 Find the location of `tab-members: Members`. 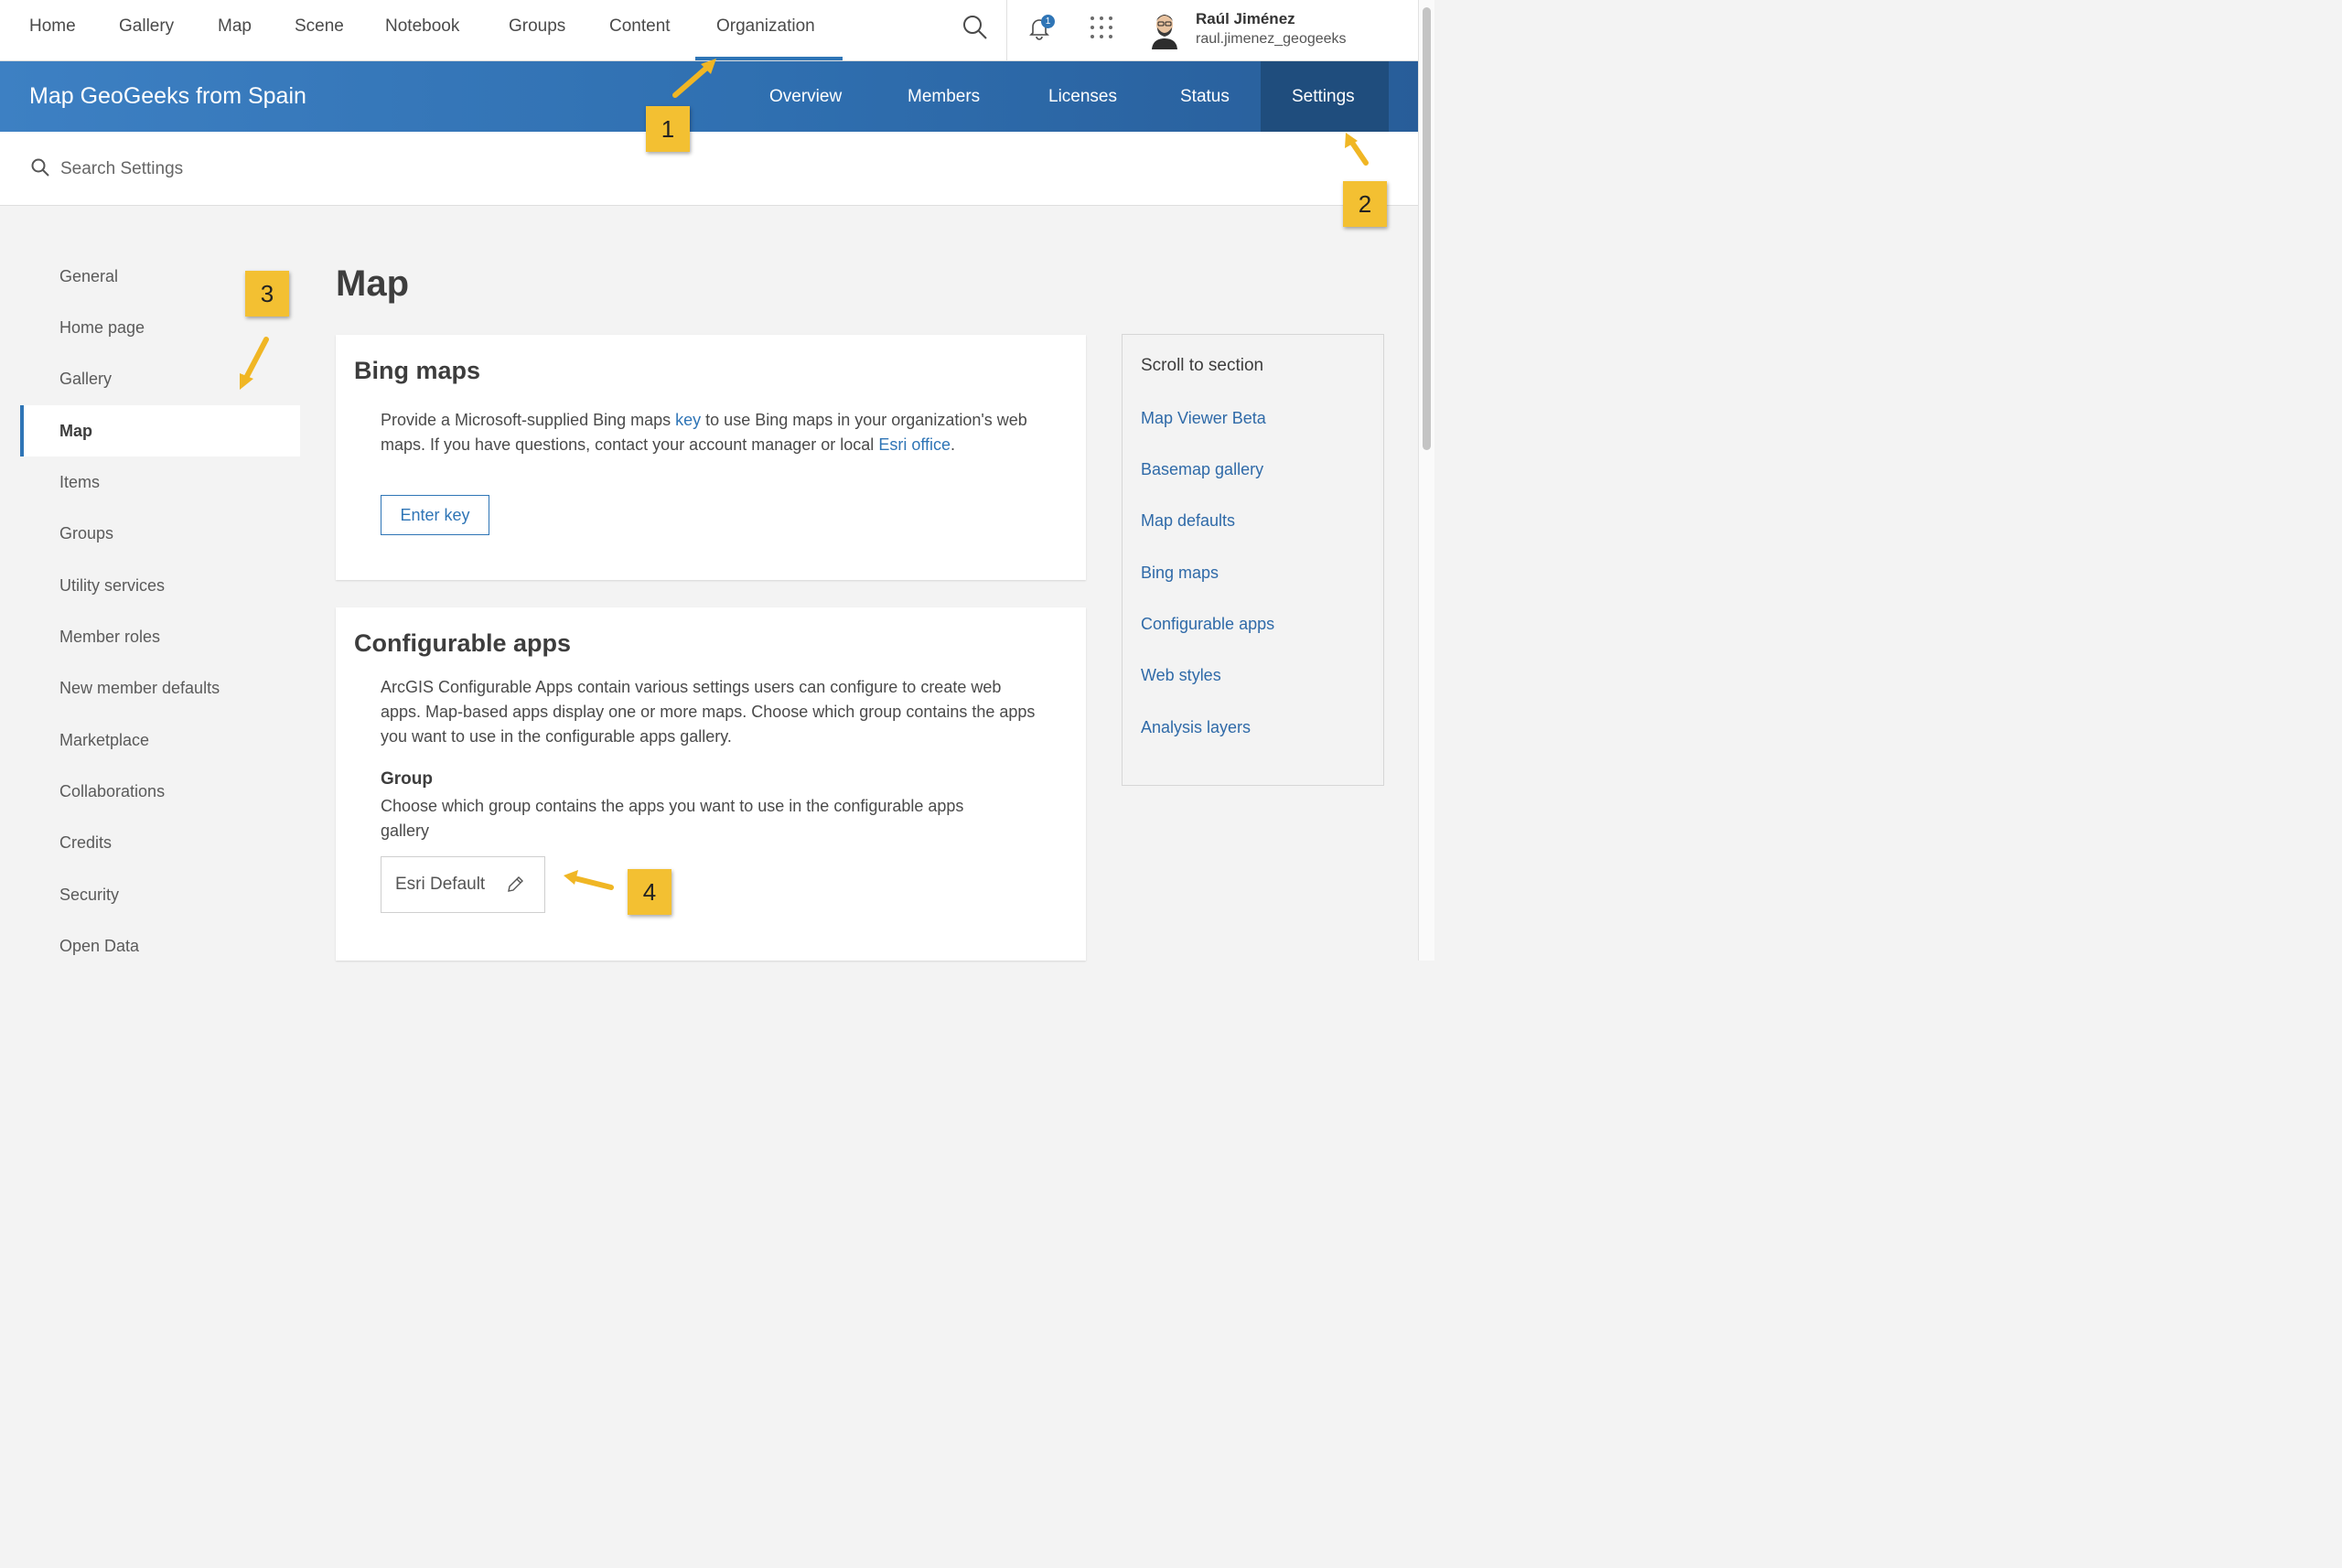

tab-members: Members is located at coordinates (944, 97).